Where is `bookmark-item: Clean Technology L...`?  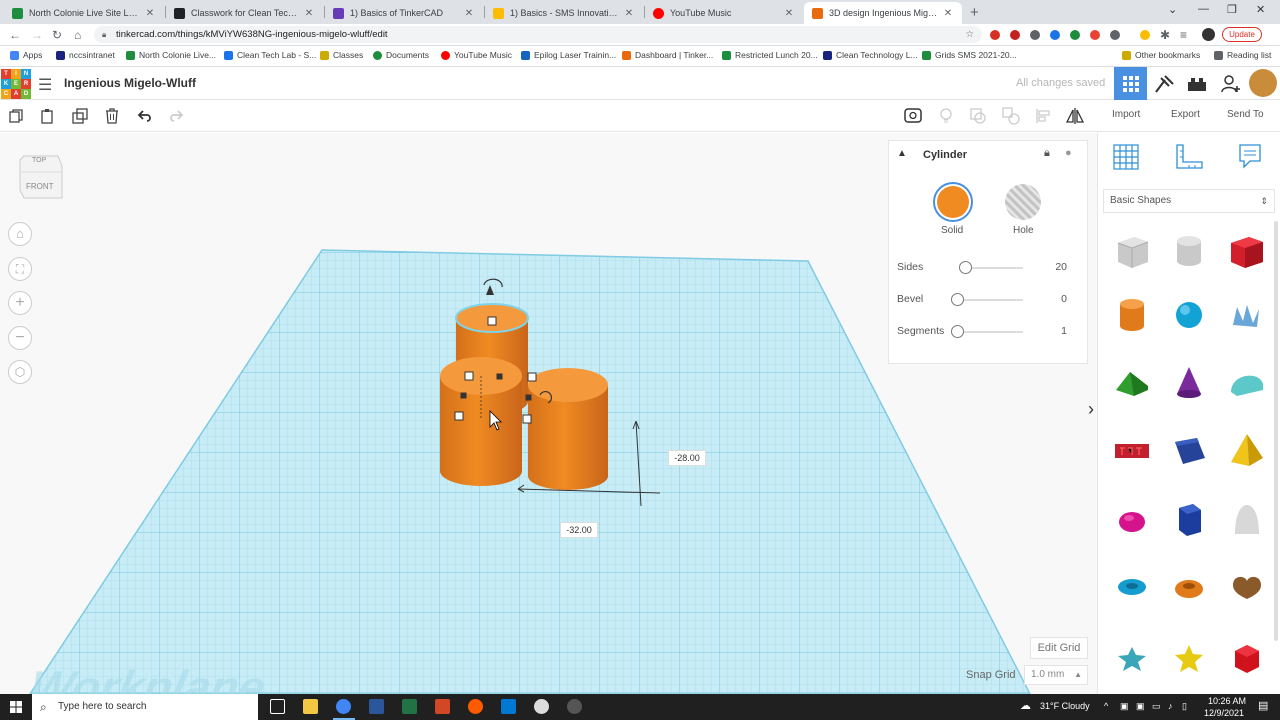 bookmark-item: Clean Technology L... is located at coordinates (870, 55).